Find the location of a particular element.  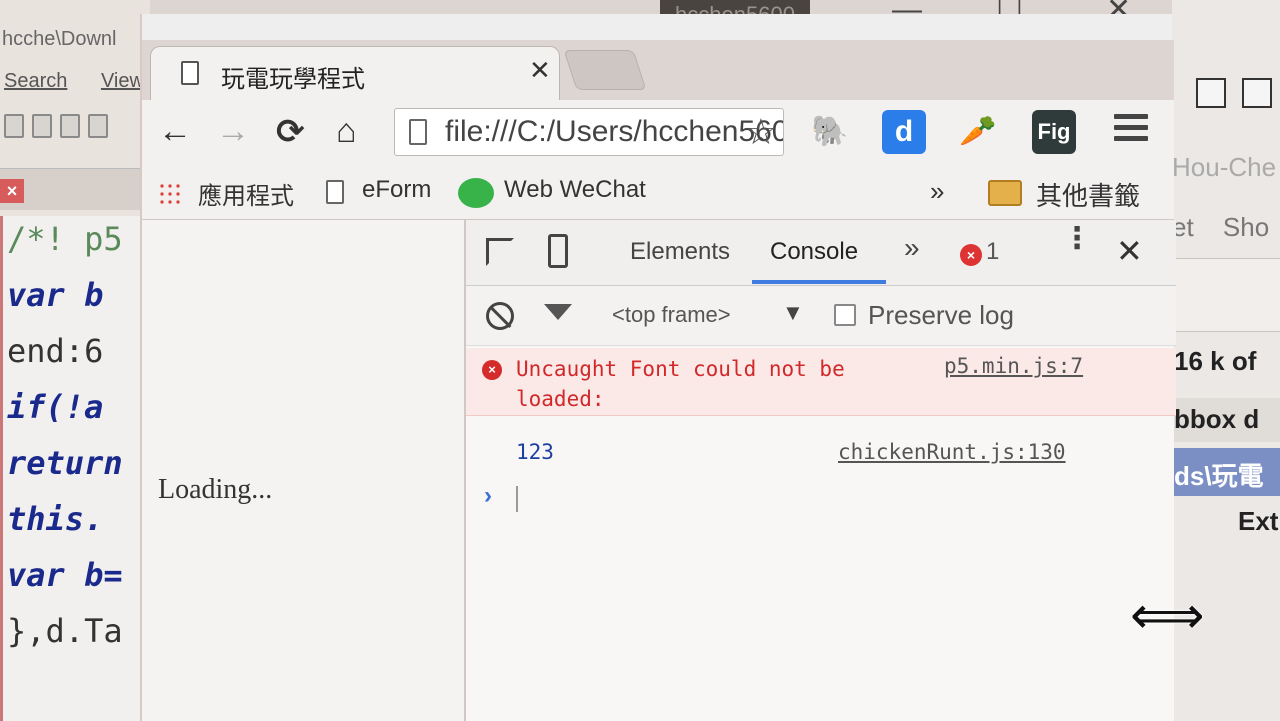

right-window-menu: et Sho is located at coordinates (1226, 227).